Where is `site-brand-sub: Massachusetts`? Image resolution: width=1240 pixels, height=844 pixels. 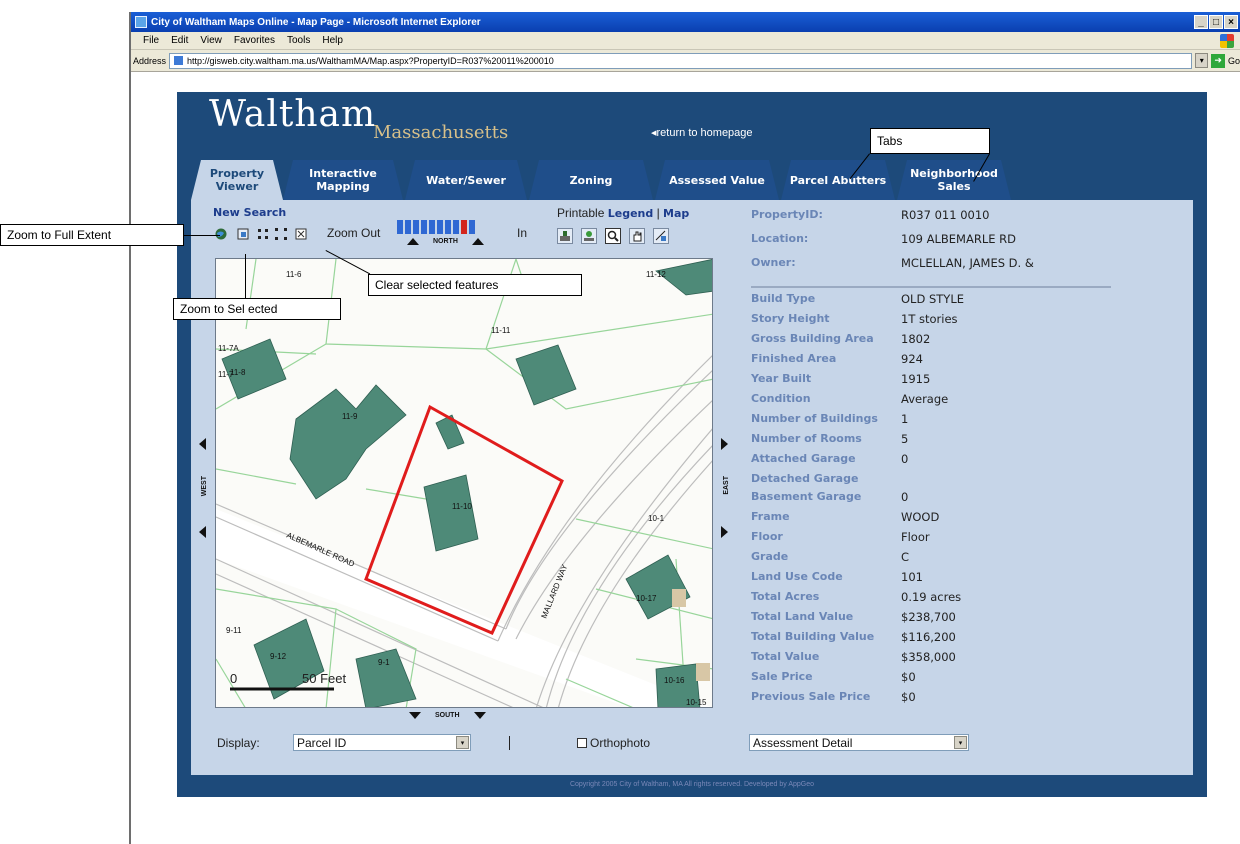 site-brand-sub: Massachusetts is located at coordinates (441, 132).